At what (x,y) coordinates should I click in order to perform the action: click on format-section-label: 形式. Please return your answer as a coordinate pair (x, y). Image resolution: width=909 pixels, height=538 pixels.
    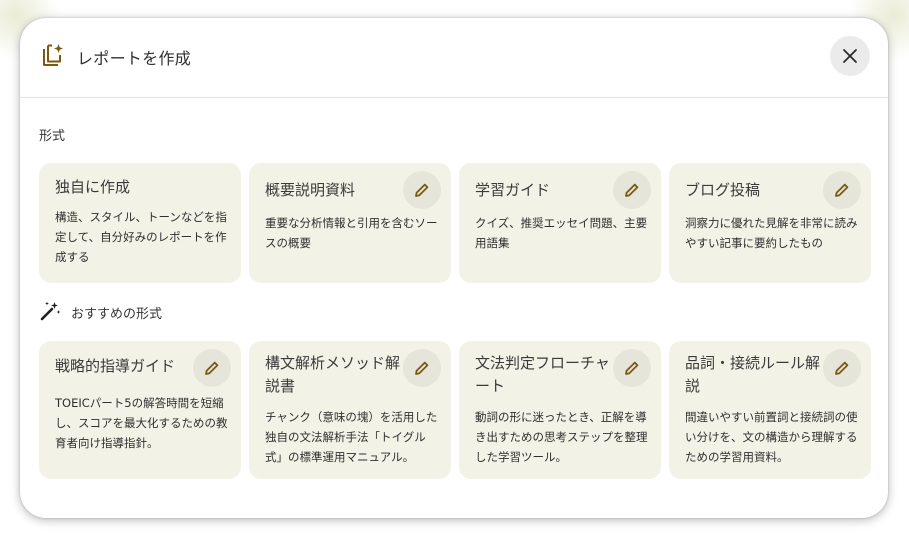
    Looking at the image, I should click on (52, 136).